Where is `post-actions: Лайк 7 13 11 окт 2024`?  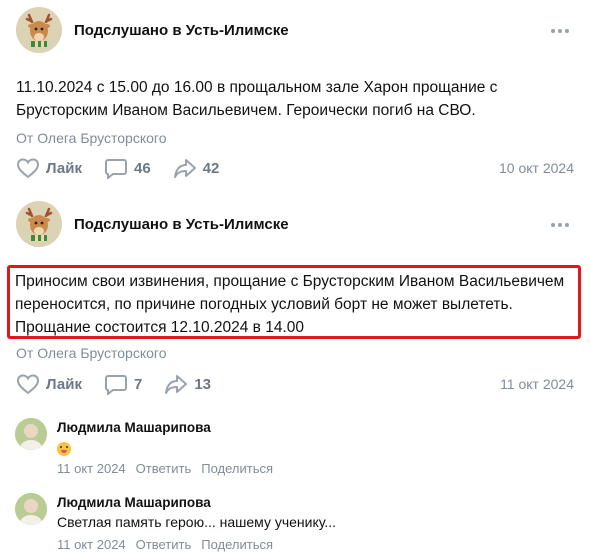
post-actions: Лайк 7 13 11 окт 2024 is located at coordinates (295, 384).